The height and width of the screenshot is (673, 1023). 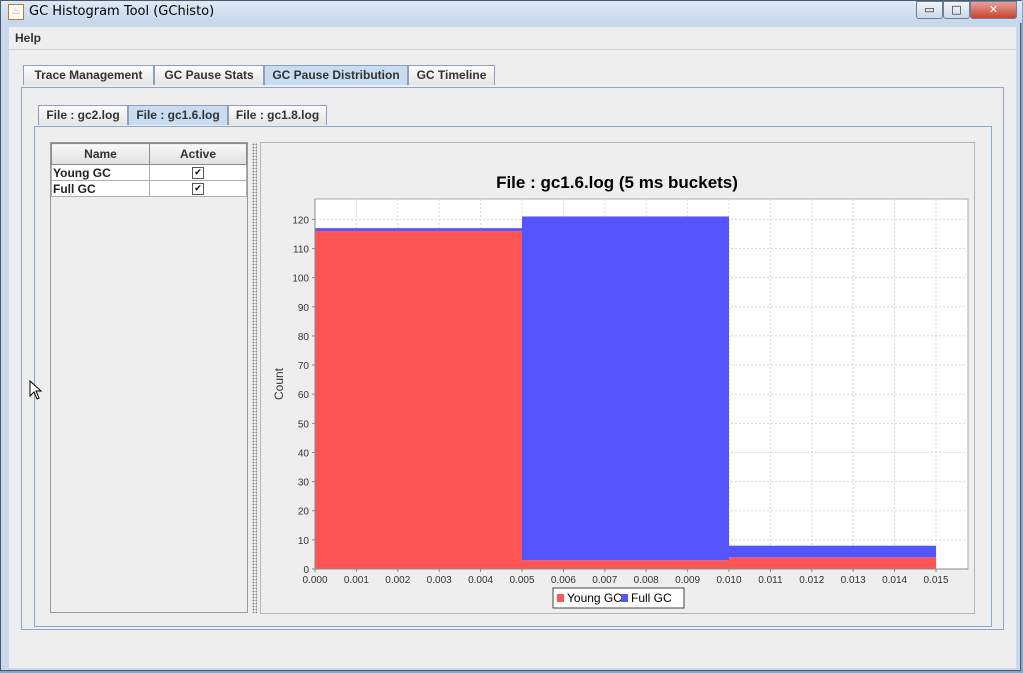 What do you see at coordinates (811, 580) in the screenshot?
I see `x-tick-label: 0.012` at bounding box center [811, 580].